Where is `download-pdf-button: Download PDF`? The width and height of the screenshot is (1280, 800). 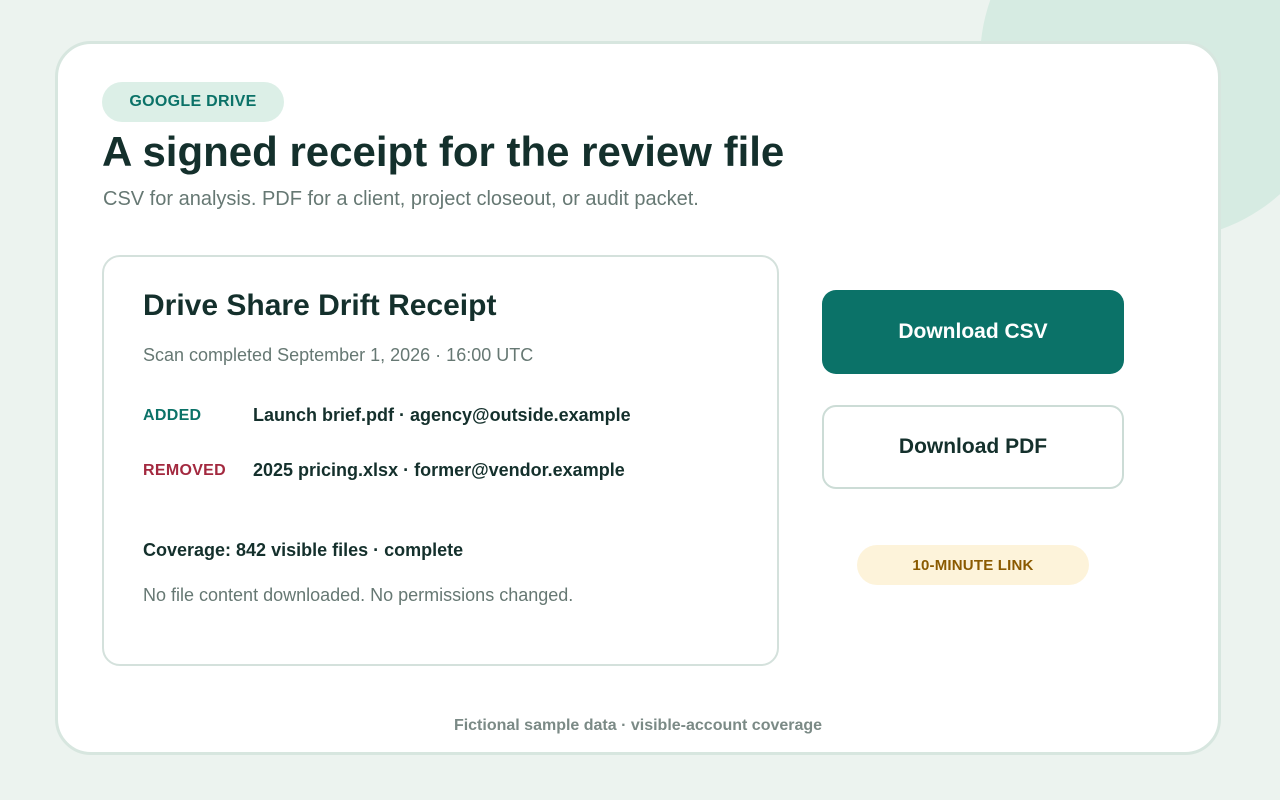
download-pdf-button: Download PDF is located at coordinates (973, 447).